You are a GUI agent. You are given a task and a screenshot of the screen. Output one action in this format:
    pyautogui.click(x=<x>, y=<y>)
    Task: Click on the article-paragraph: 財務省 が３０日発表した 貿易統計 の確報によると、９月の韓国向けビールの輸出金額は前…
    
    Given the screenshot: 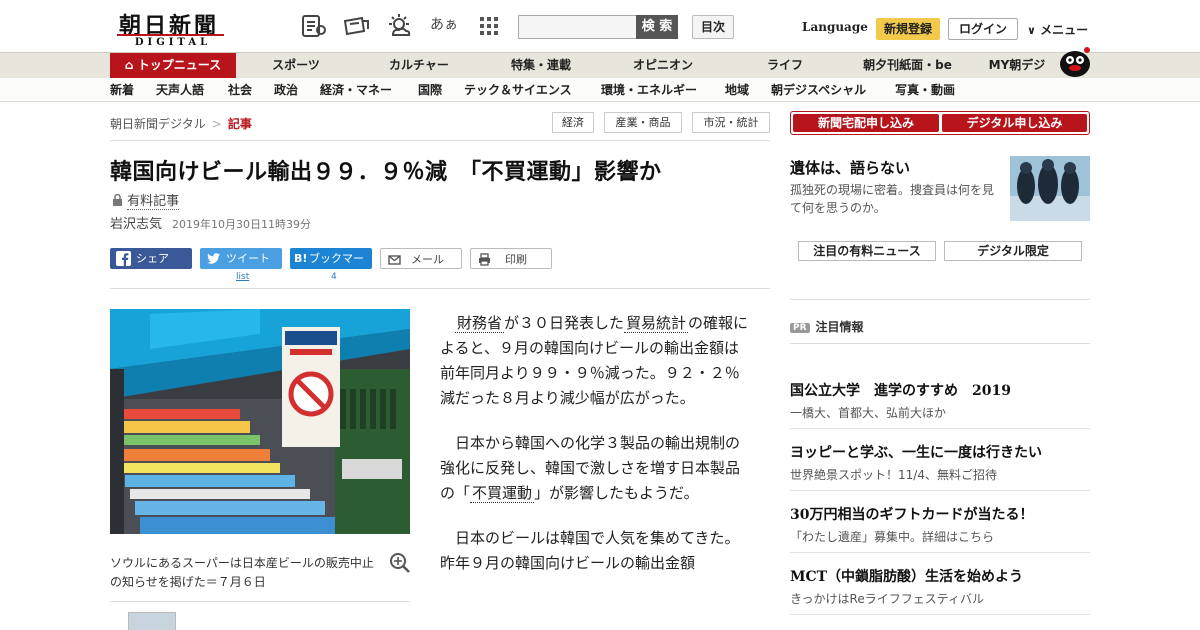 What is the action you would take?
    pyautogui.click(x=595, y=361)
    